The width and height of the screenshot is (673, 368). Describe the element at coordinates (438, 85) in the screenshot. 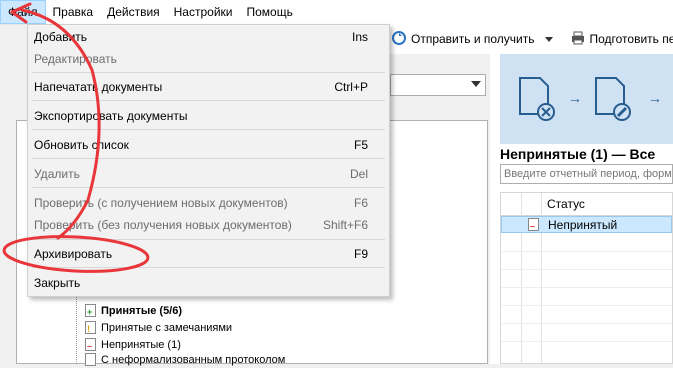

I see `filter-combobox` at that location.